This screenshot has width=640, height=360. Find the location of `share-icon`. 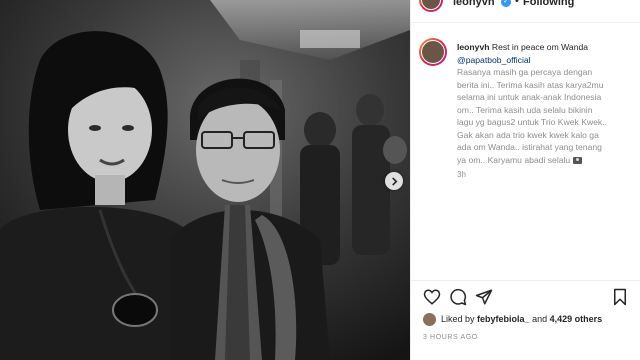

share-icon is located at coordinates (484, 297).